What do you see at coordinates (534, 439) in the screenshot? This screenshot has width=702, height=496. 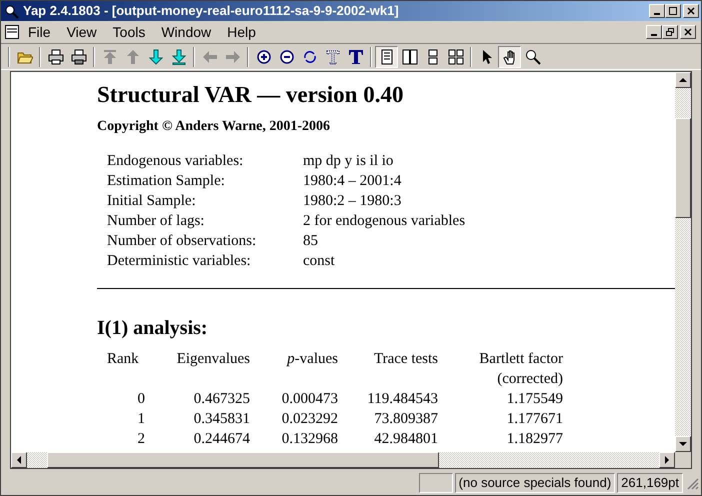 I see `table-cell-text: 1.182977` at bounding box center [534, 439].